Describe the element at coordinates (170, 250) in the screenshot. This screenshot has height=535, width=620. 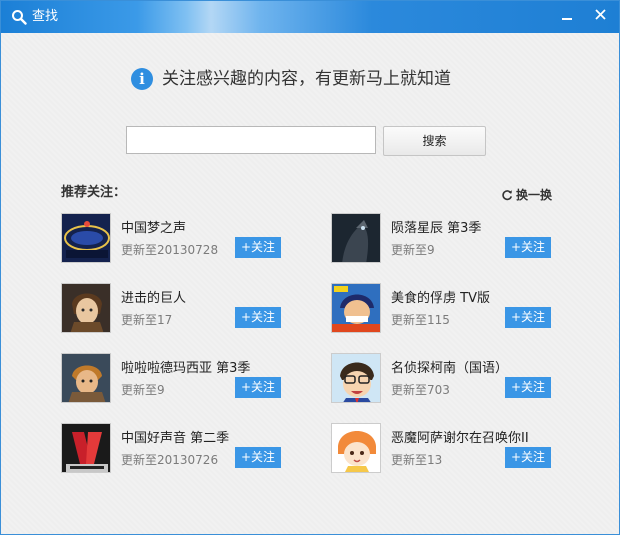
I see `item-update: 更新至20130728` at that location.